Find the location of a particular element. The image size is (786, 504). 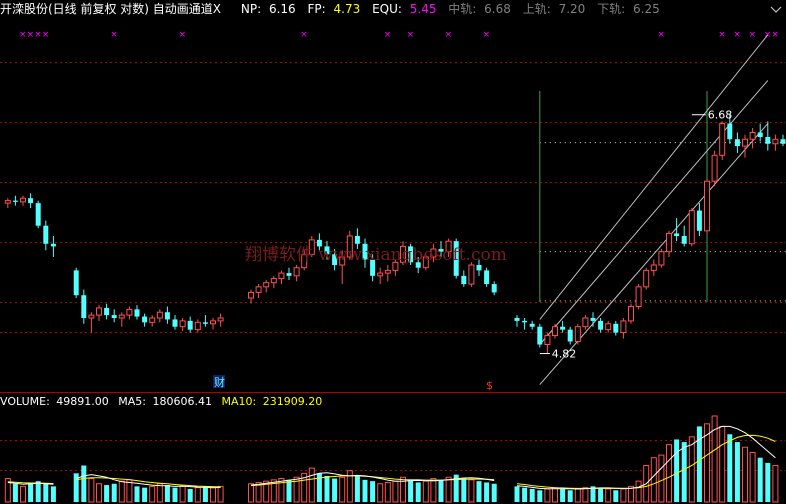

ma10-value: 231909.20 is located at coordinates (293, 401).